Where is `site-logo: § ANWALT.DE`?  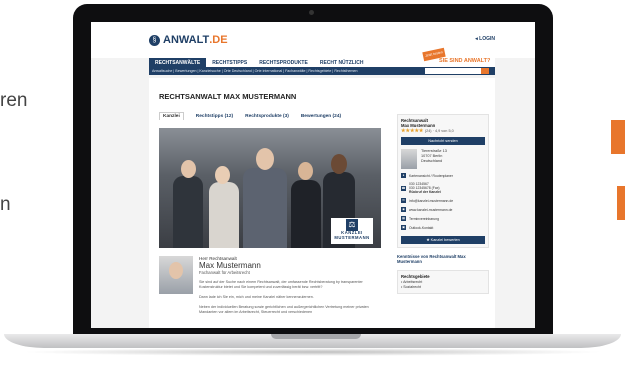
site-logo: § ANWALT.DE is located at coordinates (188, 40).